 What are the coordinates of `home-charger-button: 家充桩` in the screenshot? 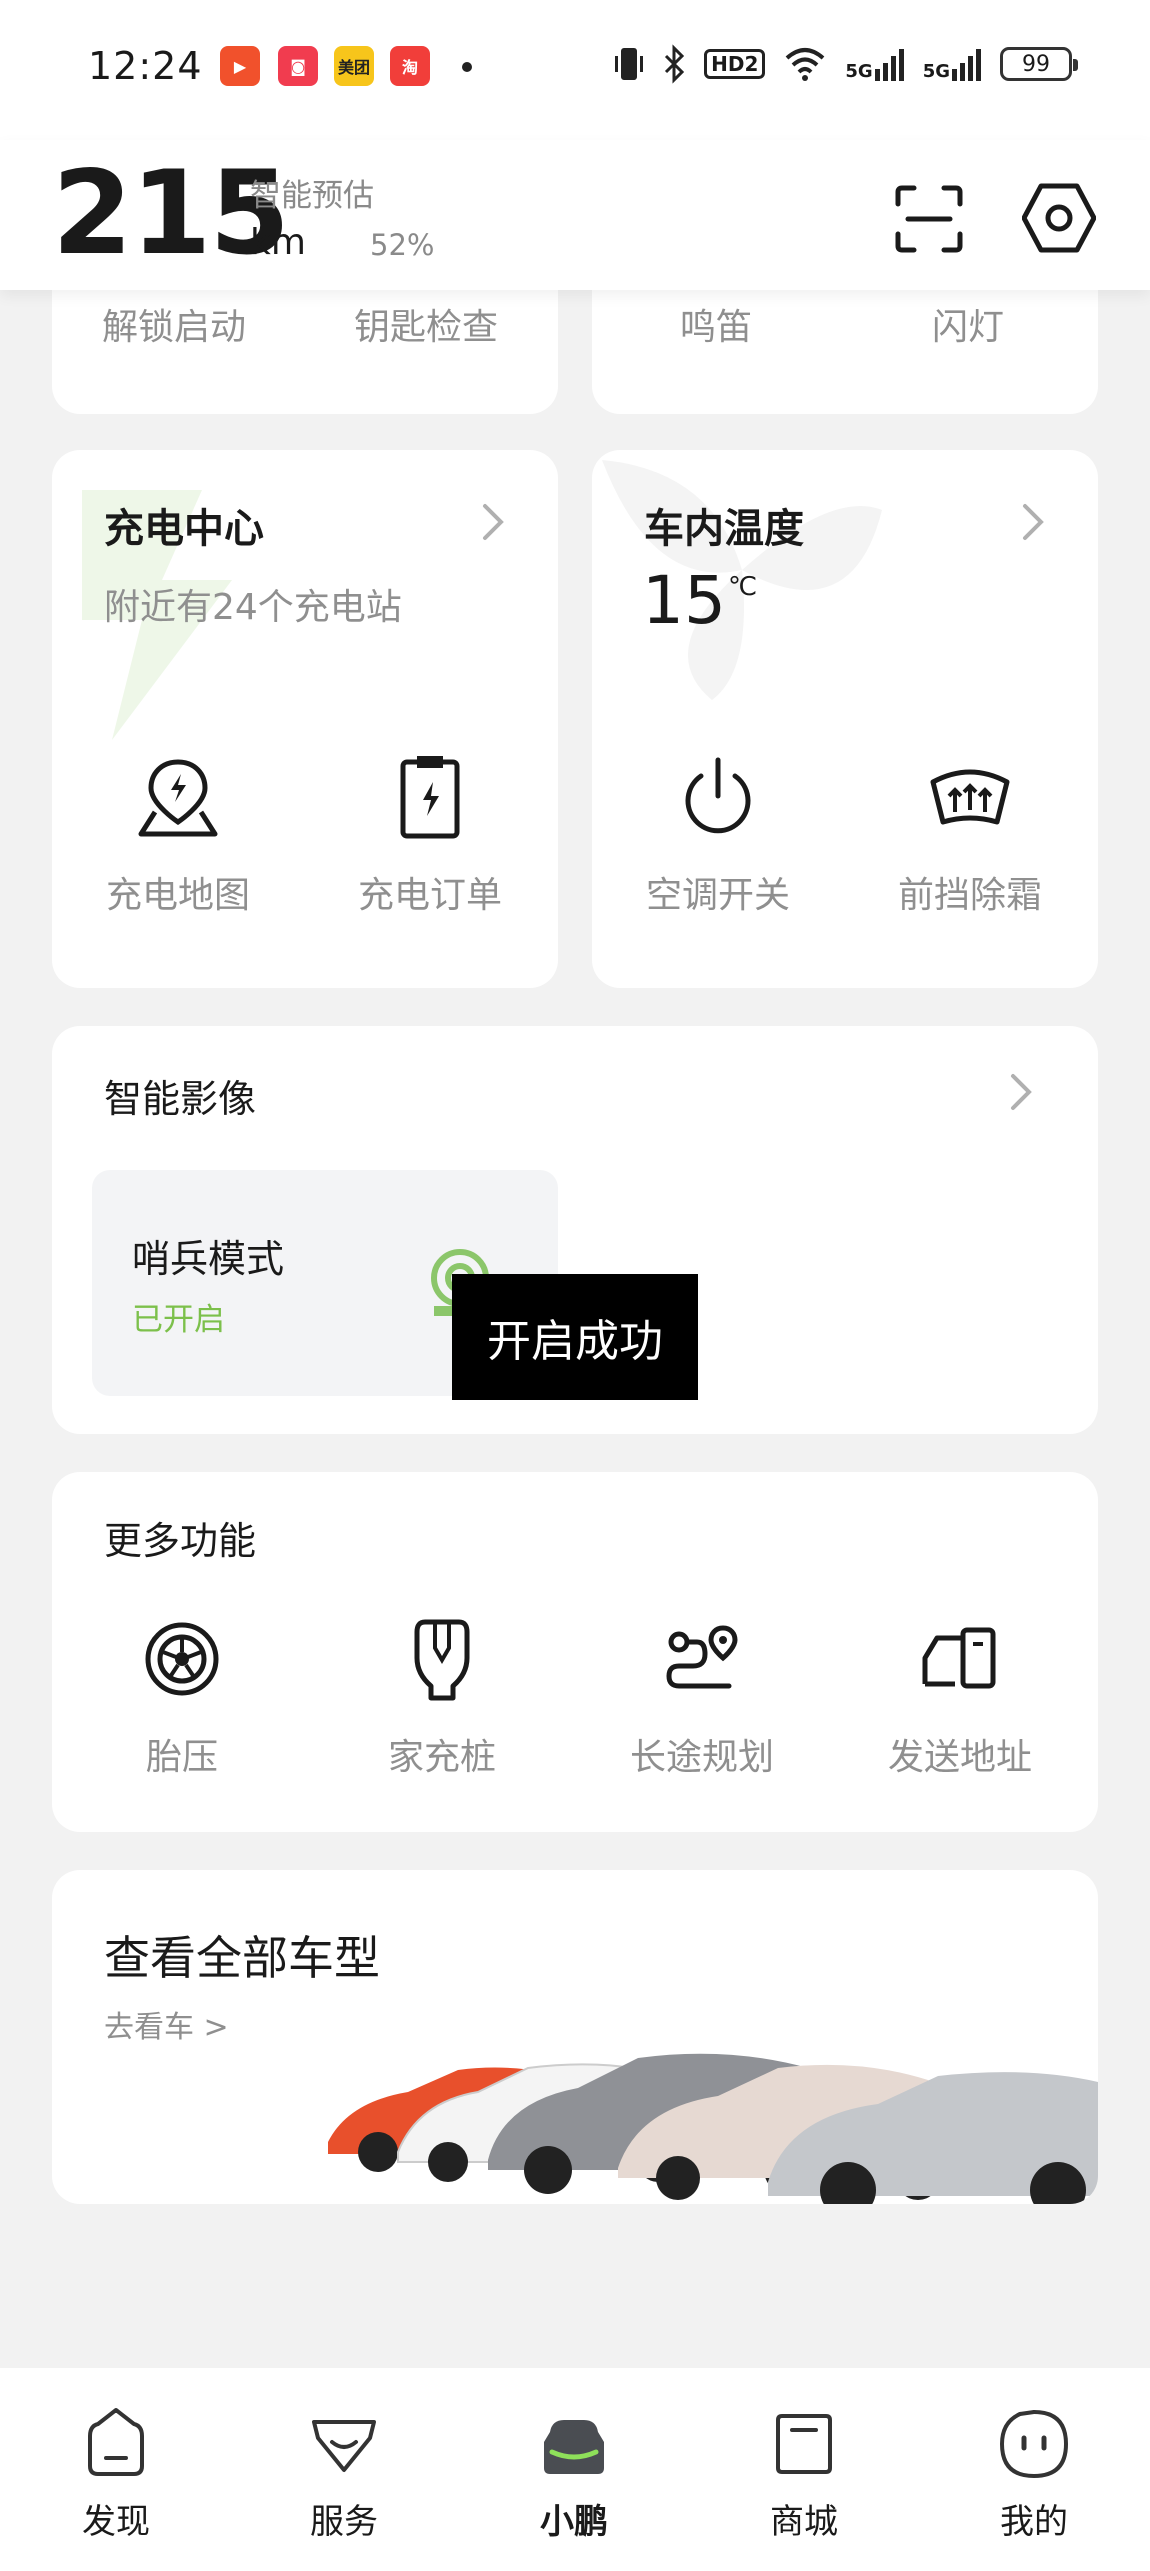 It's located at (442, 1697).